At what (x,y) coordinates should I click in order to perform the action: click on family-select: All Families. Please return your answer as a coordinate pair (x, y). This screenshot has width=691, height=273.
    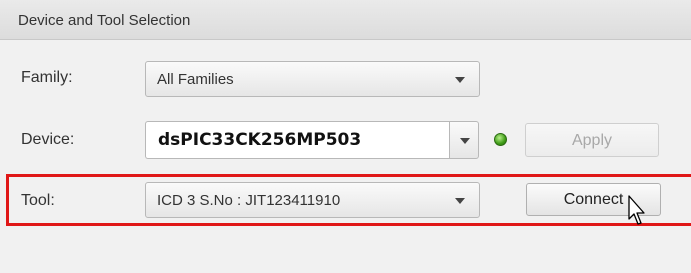
    Looking at the image, I should click on (312, 79).